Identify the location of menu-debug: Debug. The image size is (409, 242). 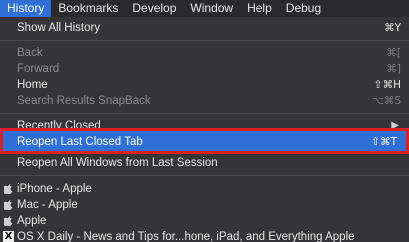
(303, 8).